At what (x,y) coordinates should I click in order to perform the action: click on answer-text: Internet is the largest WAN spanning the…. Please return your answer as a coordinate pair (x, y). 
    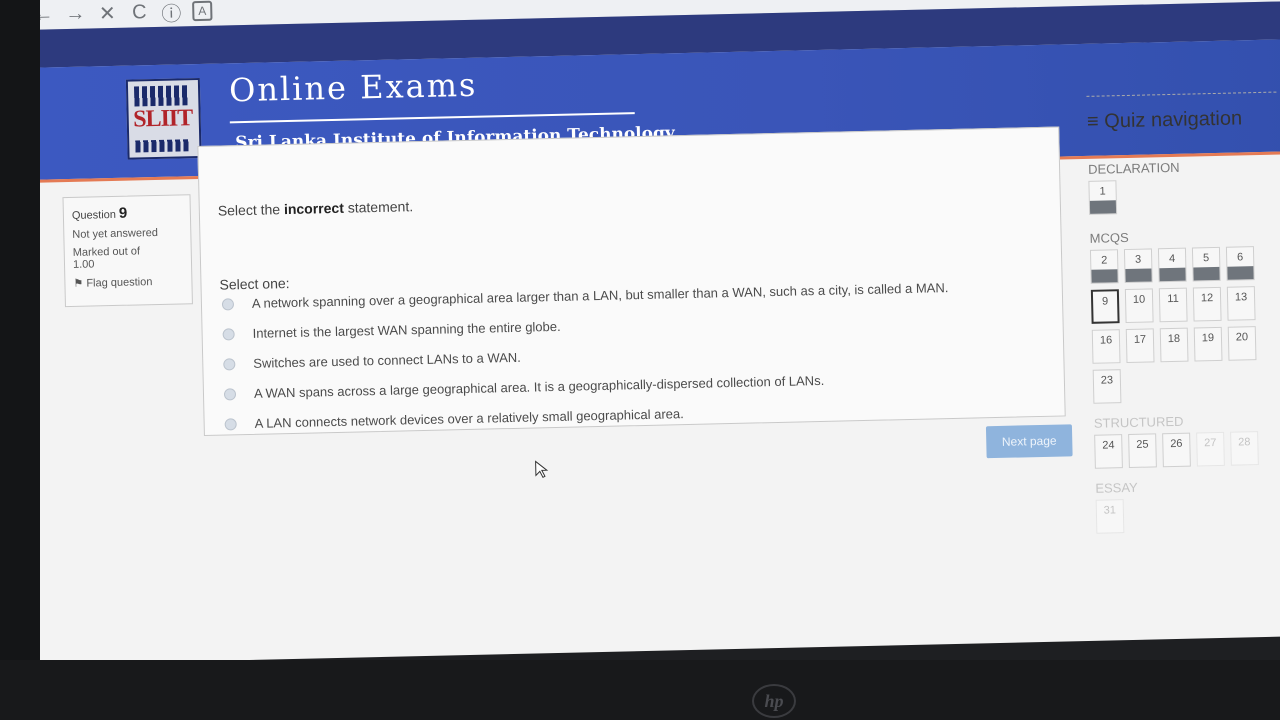
    Looking at the image, I should click on (406, 329).